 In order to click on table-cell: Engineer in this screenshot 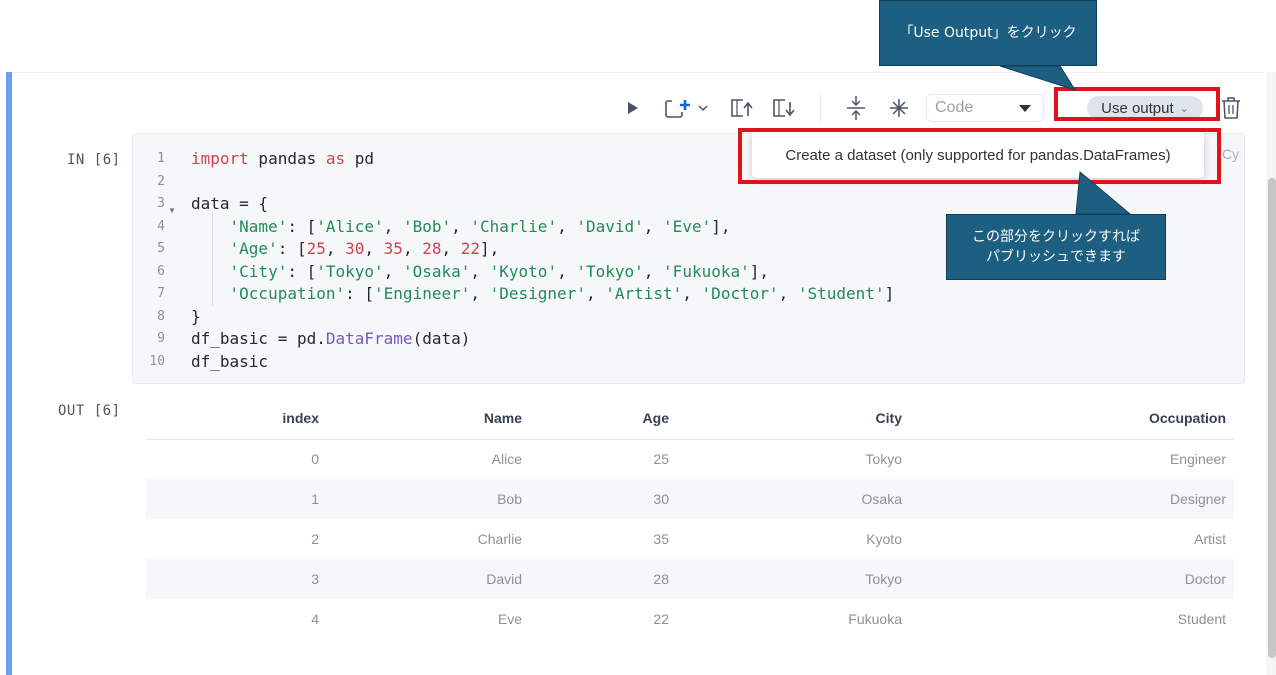, I will do `click(1197, 459)`.